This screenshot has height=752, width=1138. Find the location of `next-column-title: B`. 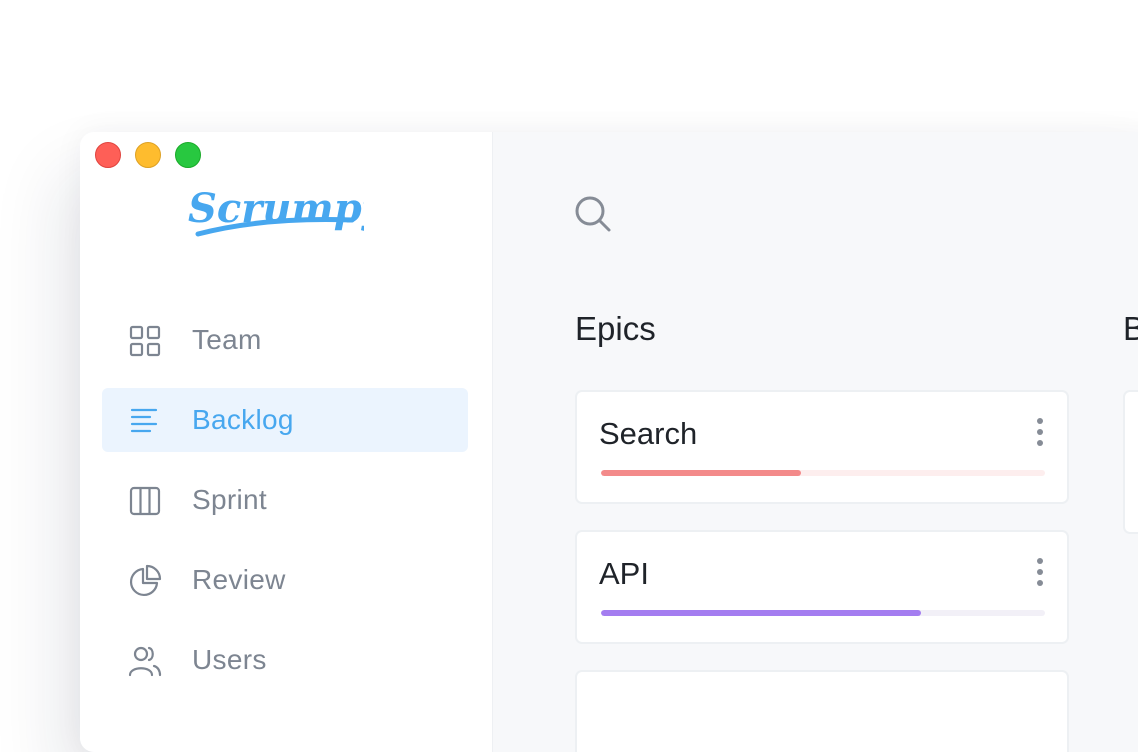

next-column-title: B is located at coordinates (1130, 328).